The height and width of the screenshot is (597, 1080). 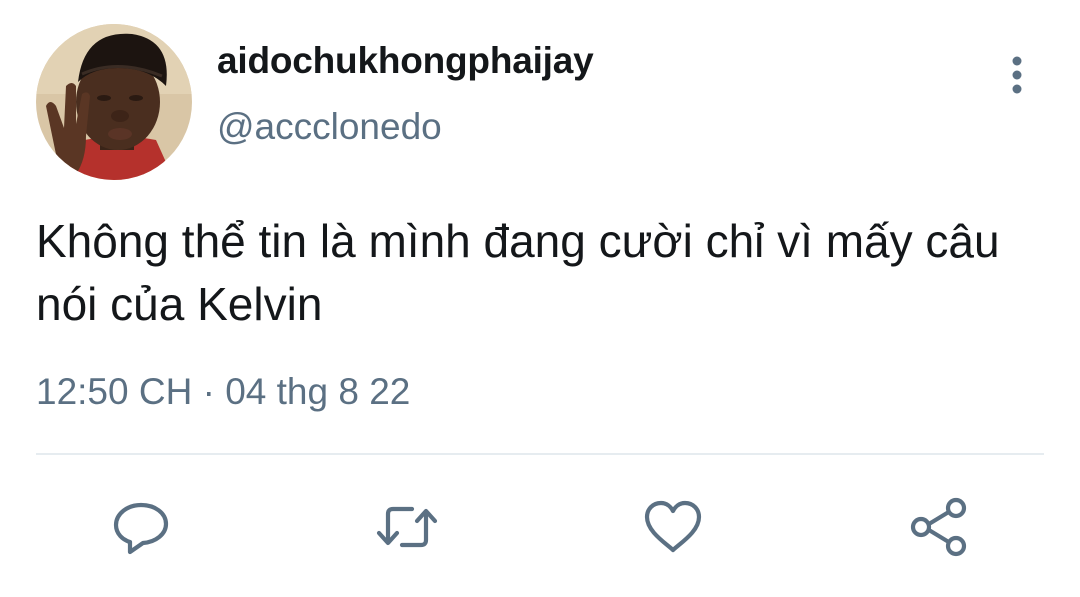 I want to click on heart-icon, so click(x=673, y=526).